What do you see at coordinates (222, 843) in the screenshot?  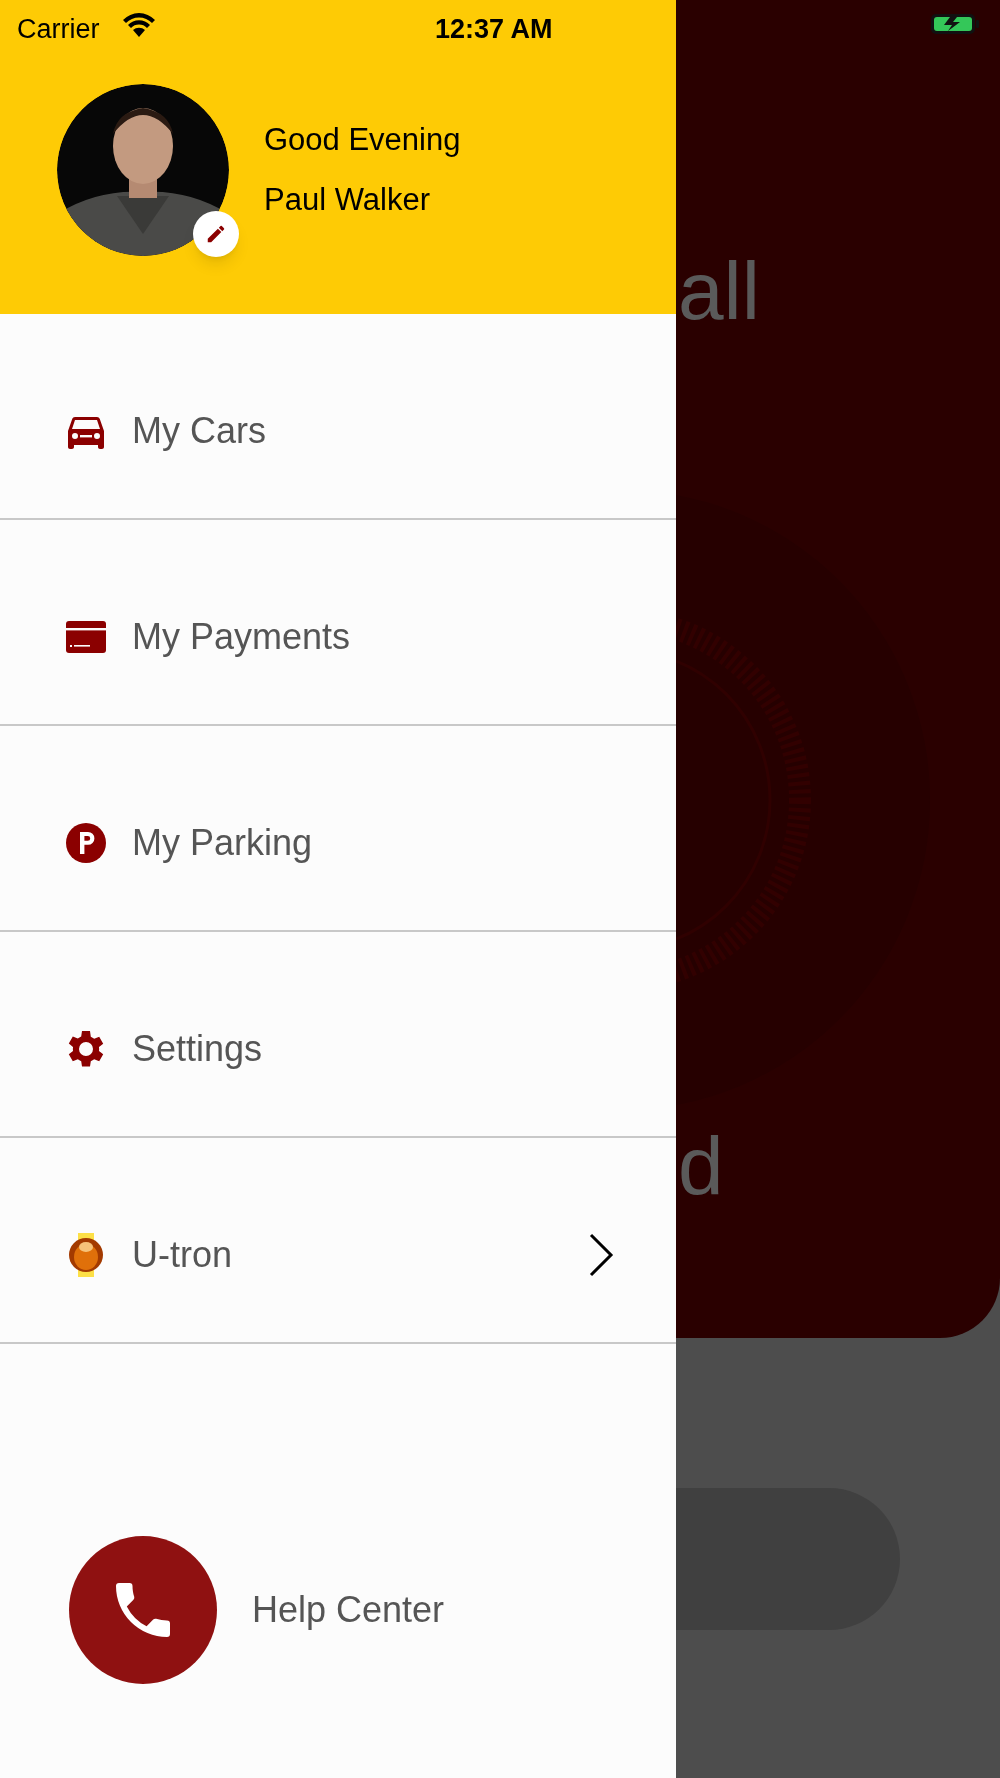 I see `menu-label: My Parking` at bounding box center [222, 843].